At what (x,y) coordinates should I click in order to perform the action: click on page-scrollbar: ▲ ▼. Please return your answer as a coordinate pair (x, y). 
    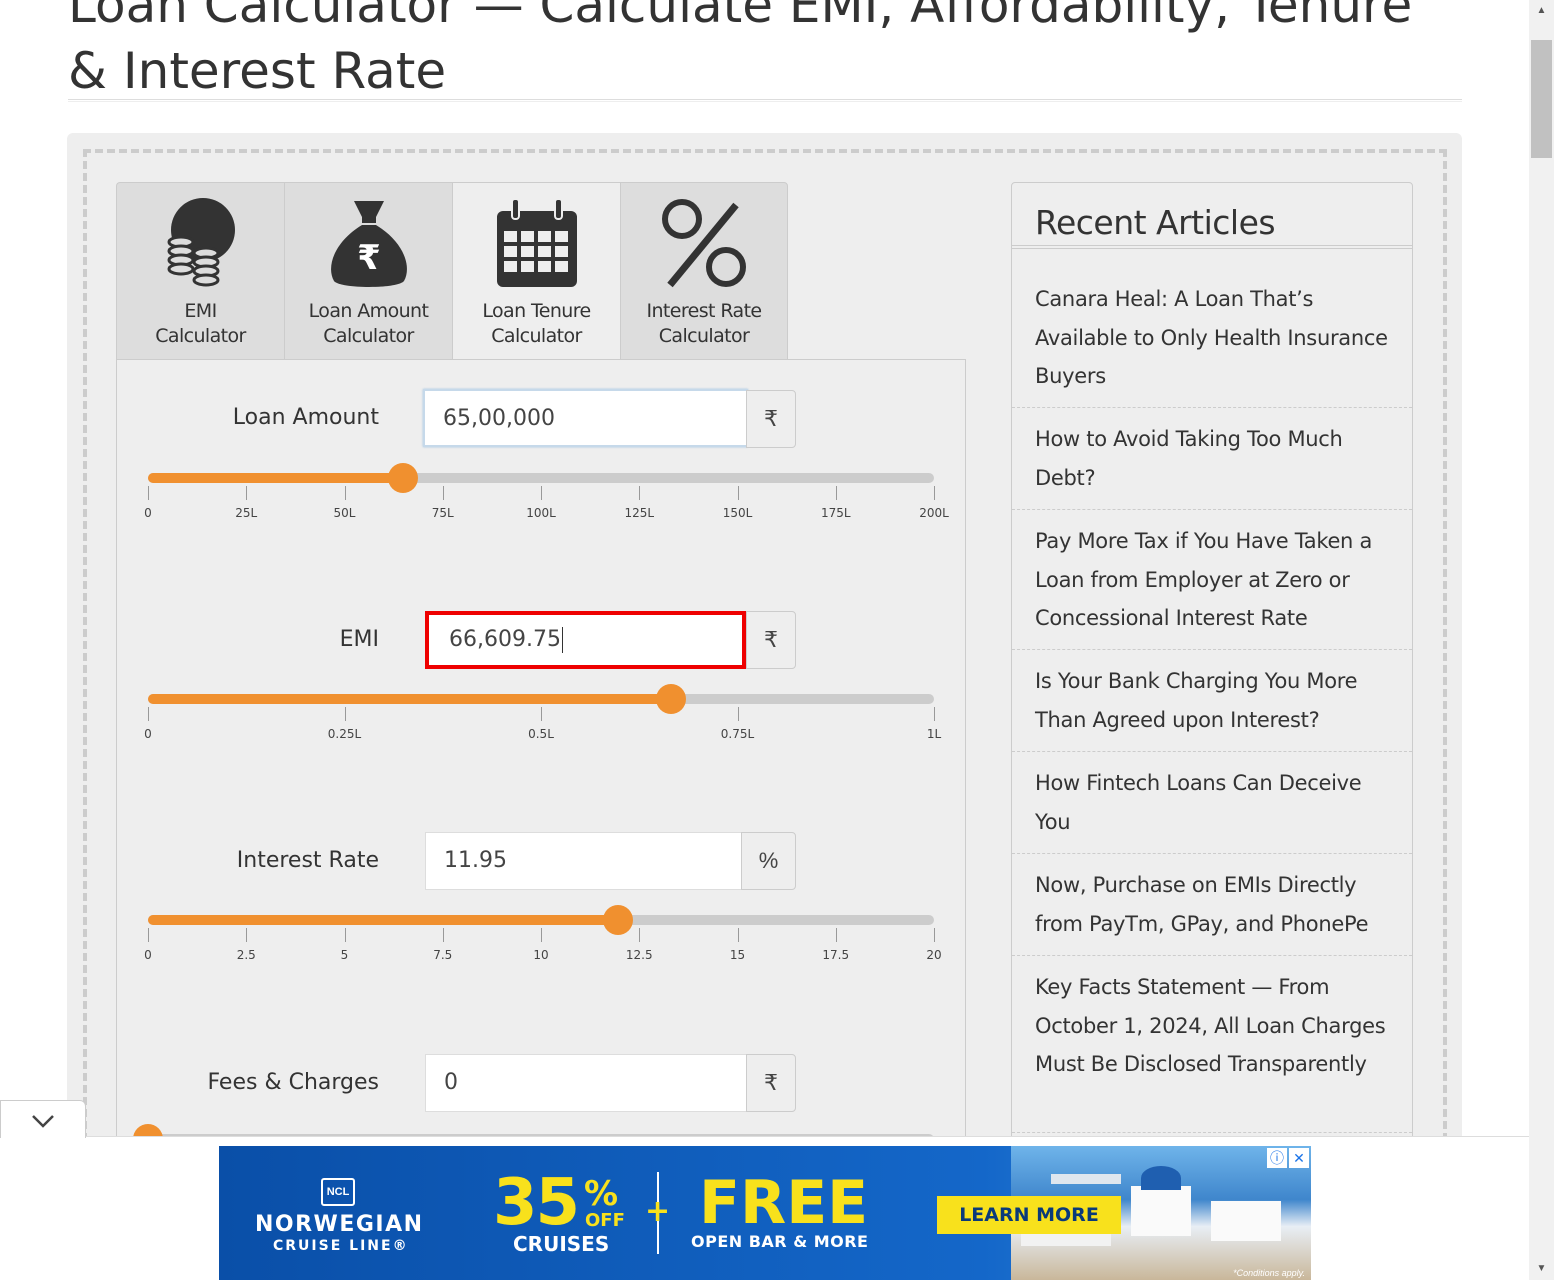
    Looking at the image, I should click on (1541, 640).